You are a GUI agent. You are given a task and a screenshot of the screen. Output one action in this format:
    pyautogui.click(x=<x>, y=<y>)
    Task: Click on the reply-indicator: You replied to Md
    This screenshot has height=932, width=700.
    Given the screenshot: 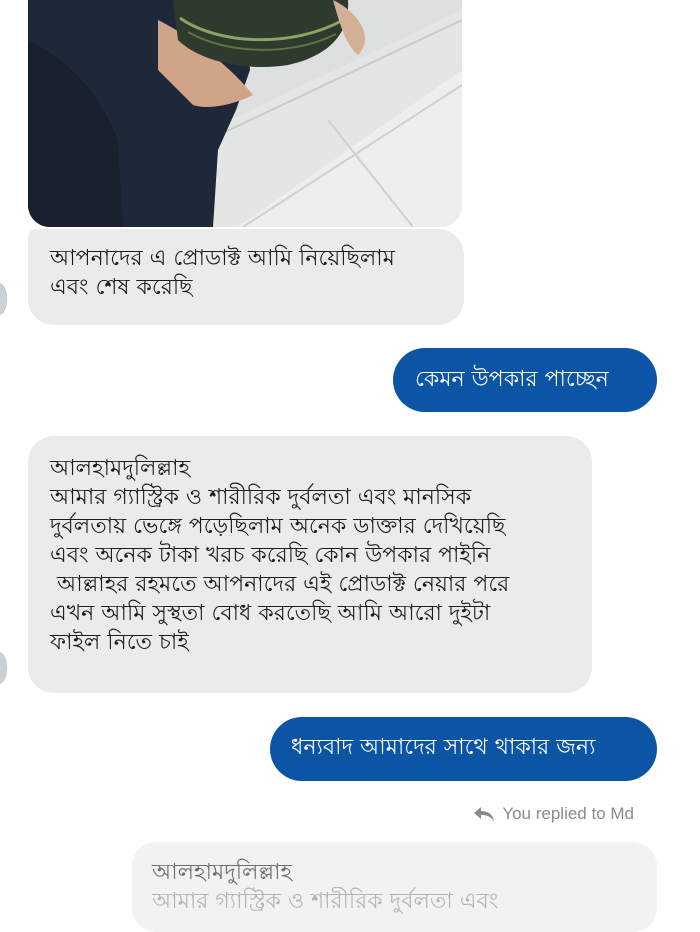 What is the action you would take?
    pyautogui.click(x=553, y=814)
    